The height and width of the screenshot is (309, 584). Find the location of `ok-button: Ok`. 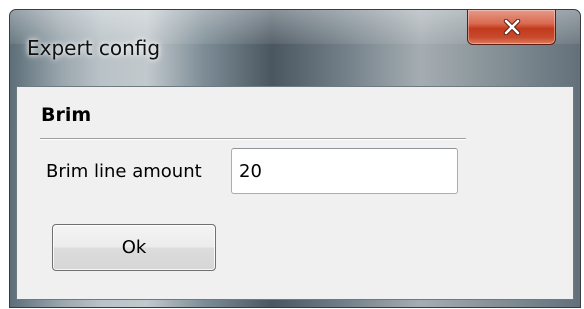

ok-button: Ok is located at coordinates (134, 247).